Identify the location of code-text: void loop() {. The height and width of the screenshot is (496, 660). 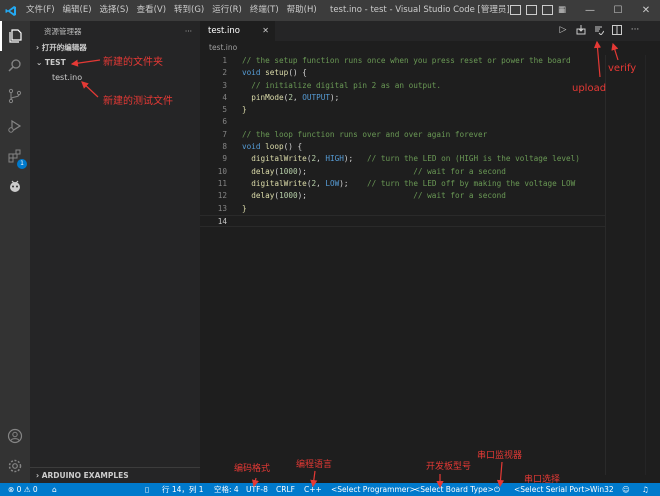
(272, 147).